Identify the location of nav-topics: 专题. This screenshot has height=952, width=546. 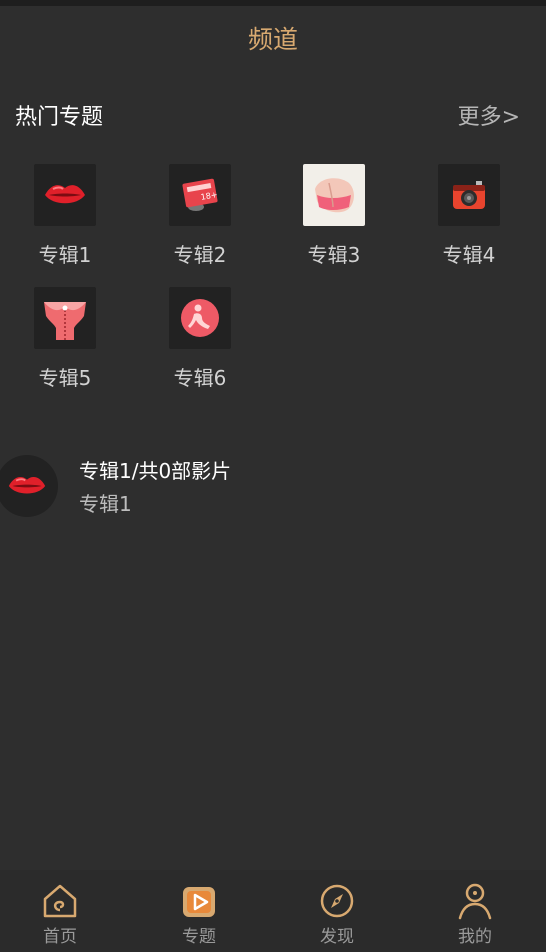
(199, 911).